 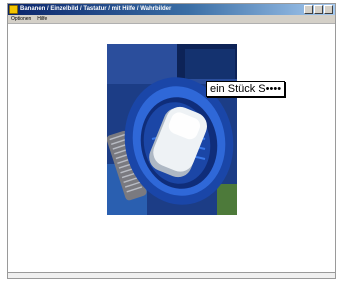 I want to click on menu-bar: Optionen Hilfe, so click(x=171, y=19).